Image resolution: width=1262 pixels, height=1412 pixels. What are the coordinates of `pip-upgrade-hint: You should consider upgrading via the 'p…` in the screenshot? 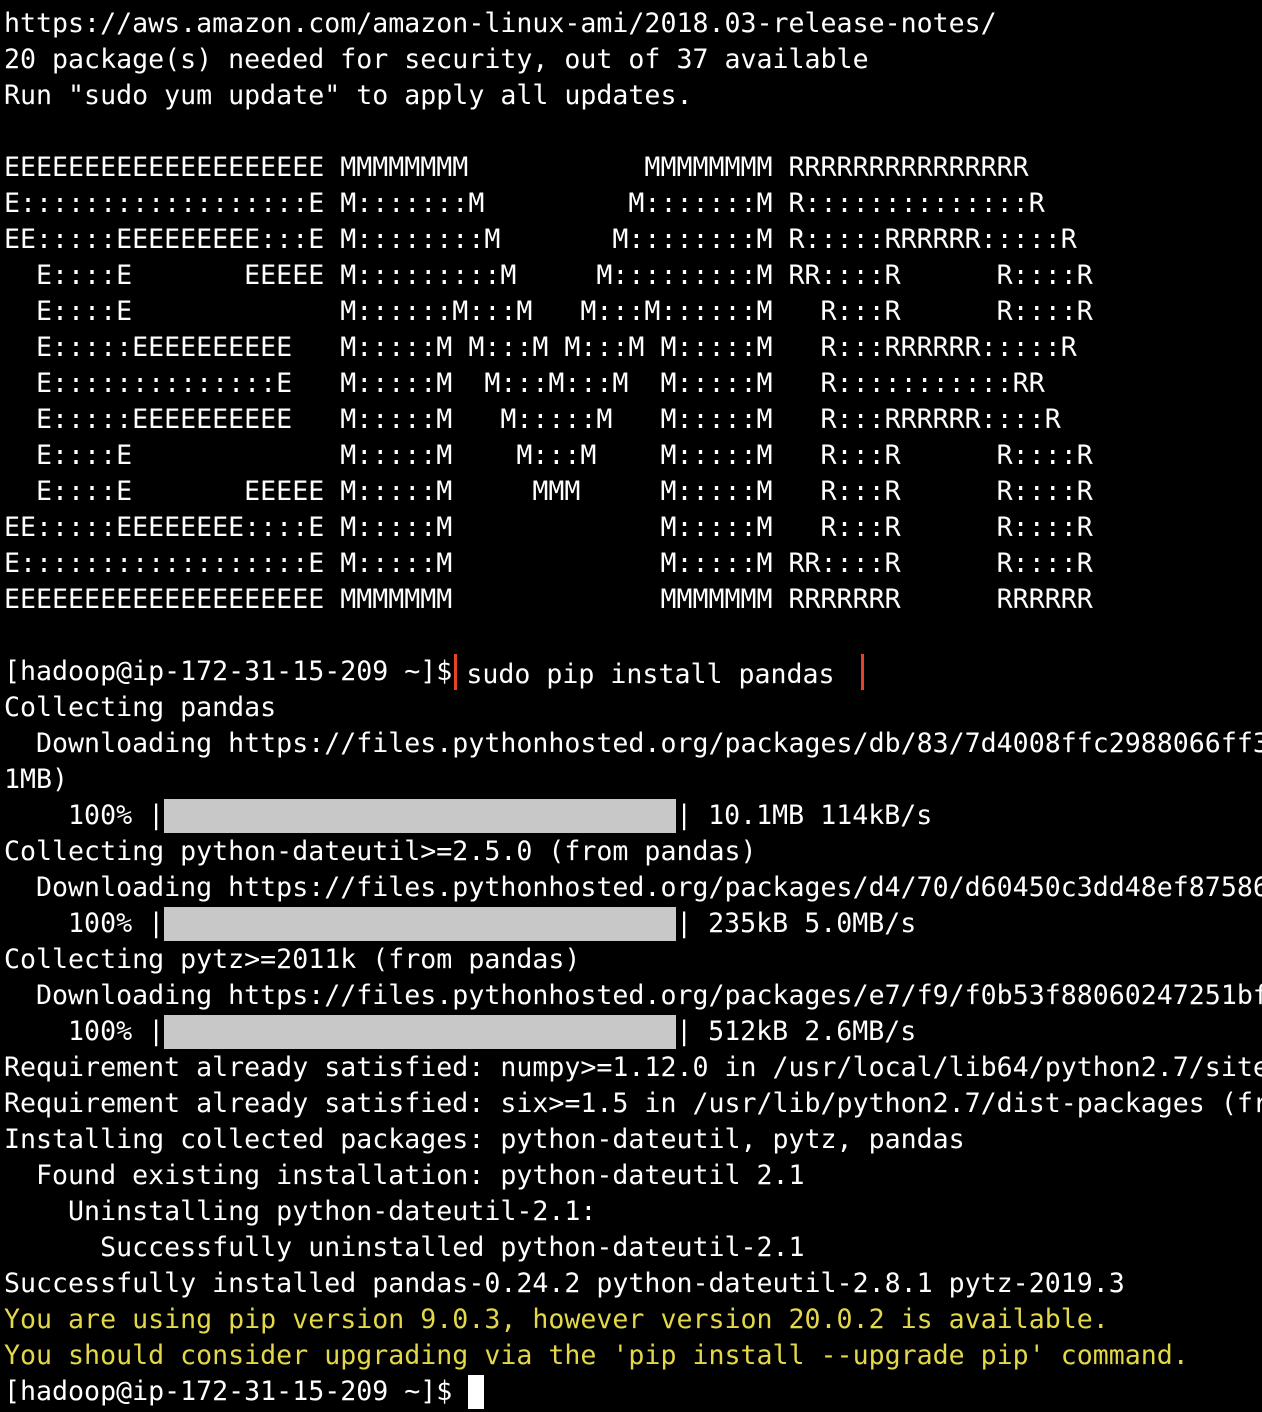 It's located at (596, 1355).